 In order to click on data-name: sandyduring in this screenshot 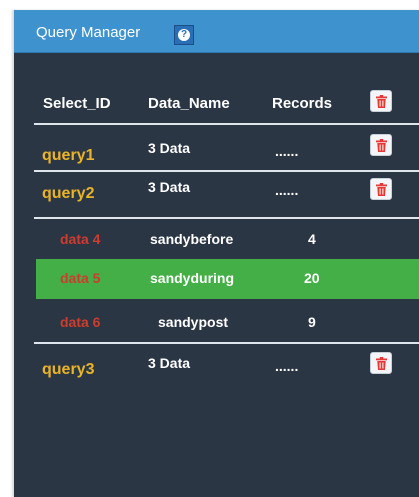, I will do `click(192, 278)`.